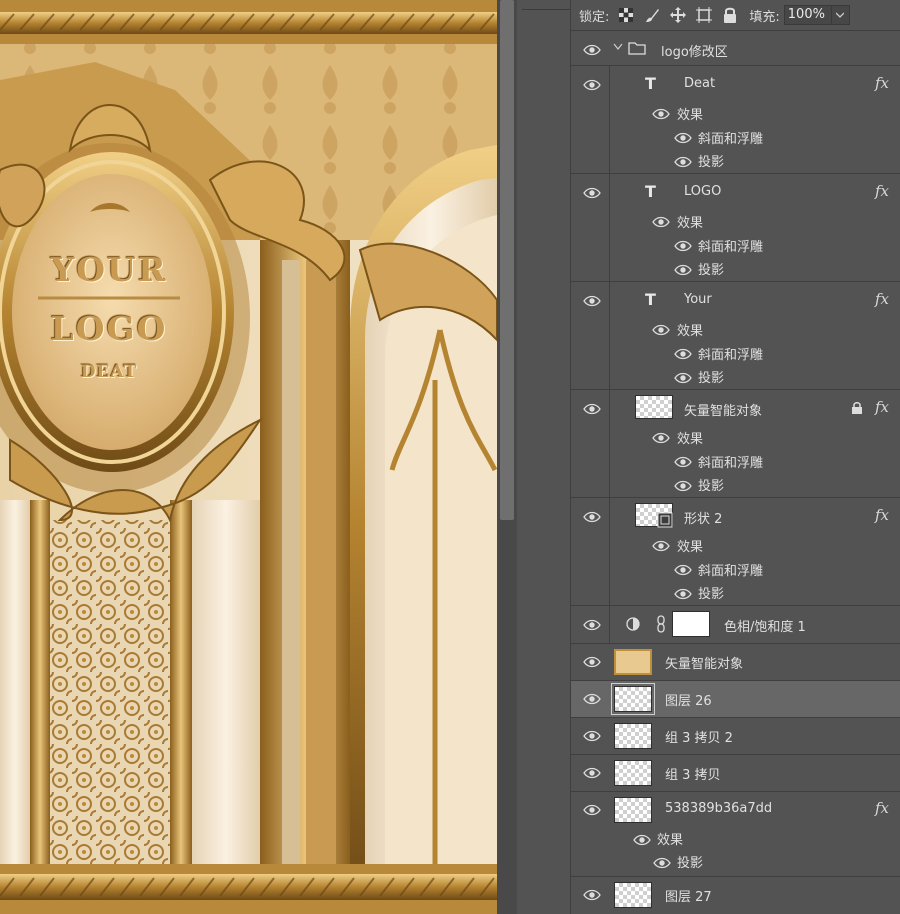 This screenshot has height=914, width=900. I want to click on layer-row-your: T Your fx 效果 斜面和浮雕 投影, so click(735, 335).